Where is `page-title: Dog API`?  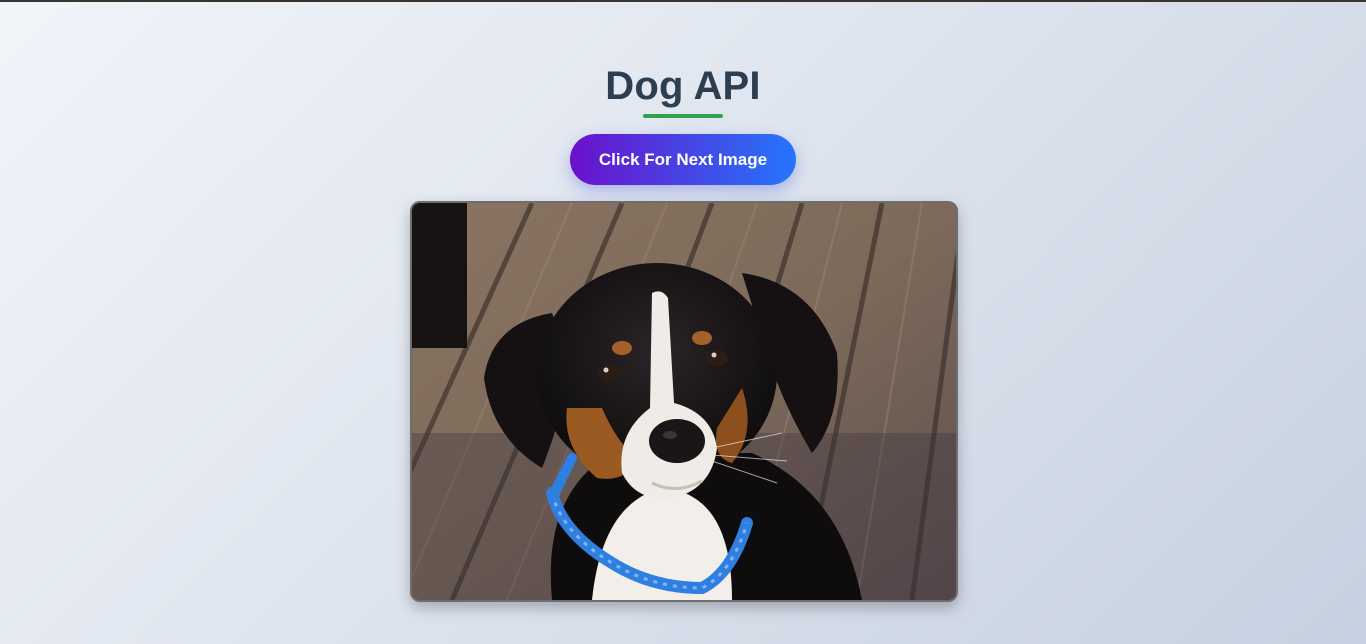 page-title: Dog API is located at coordinates (683, 86).